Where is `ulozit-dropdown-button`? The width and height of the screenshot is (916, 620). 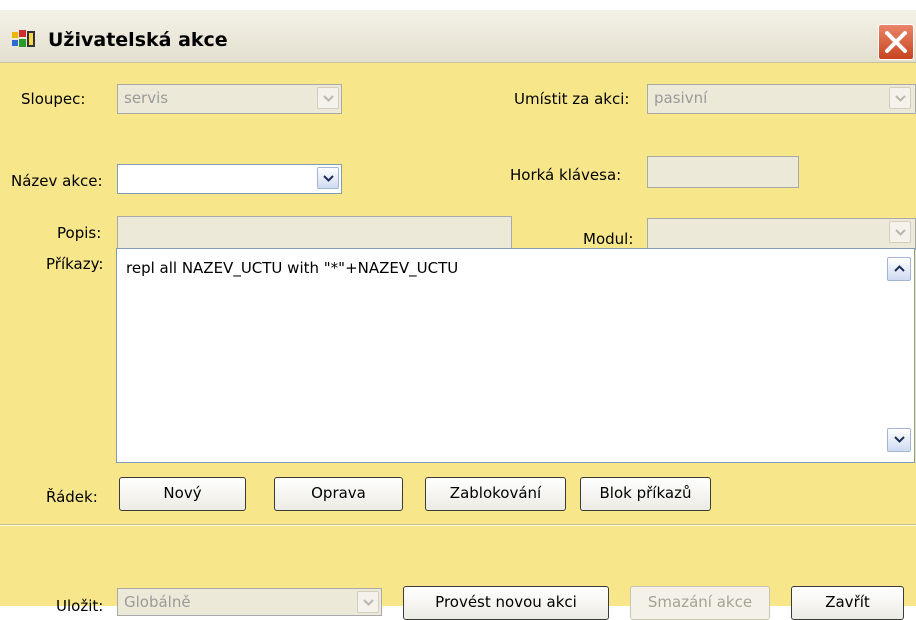 ulozit-dropdown-button is located at coordinates (368, 602).